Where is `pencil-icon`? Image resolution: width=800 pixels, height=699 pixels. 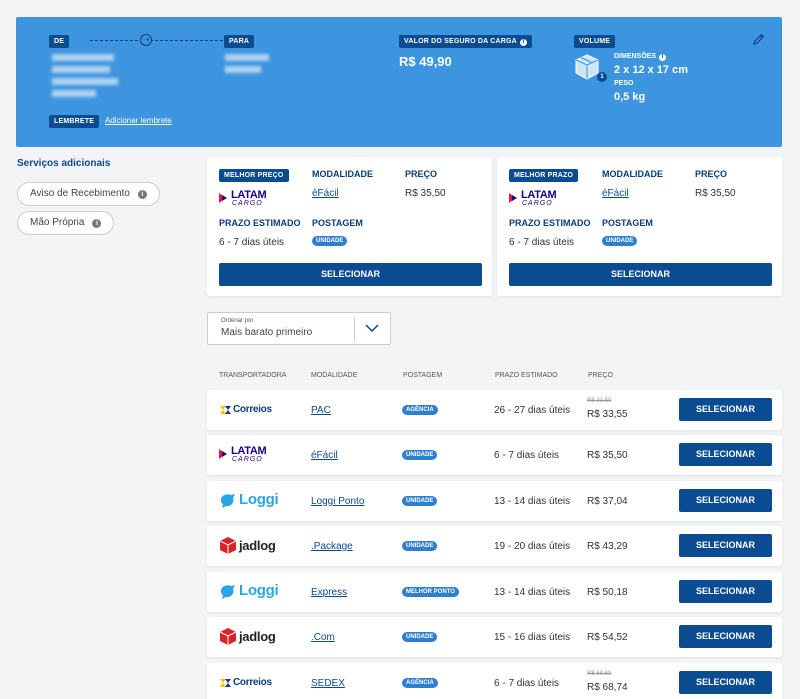
pencil-icon is located at coordinates (759, 39).